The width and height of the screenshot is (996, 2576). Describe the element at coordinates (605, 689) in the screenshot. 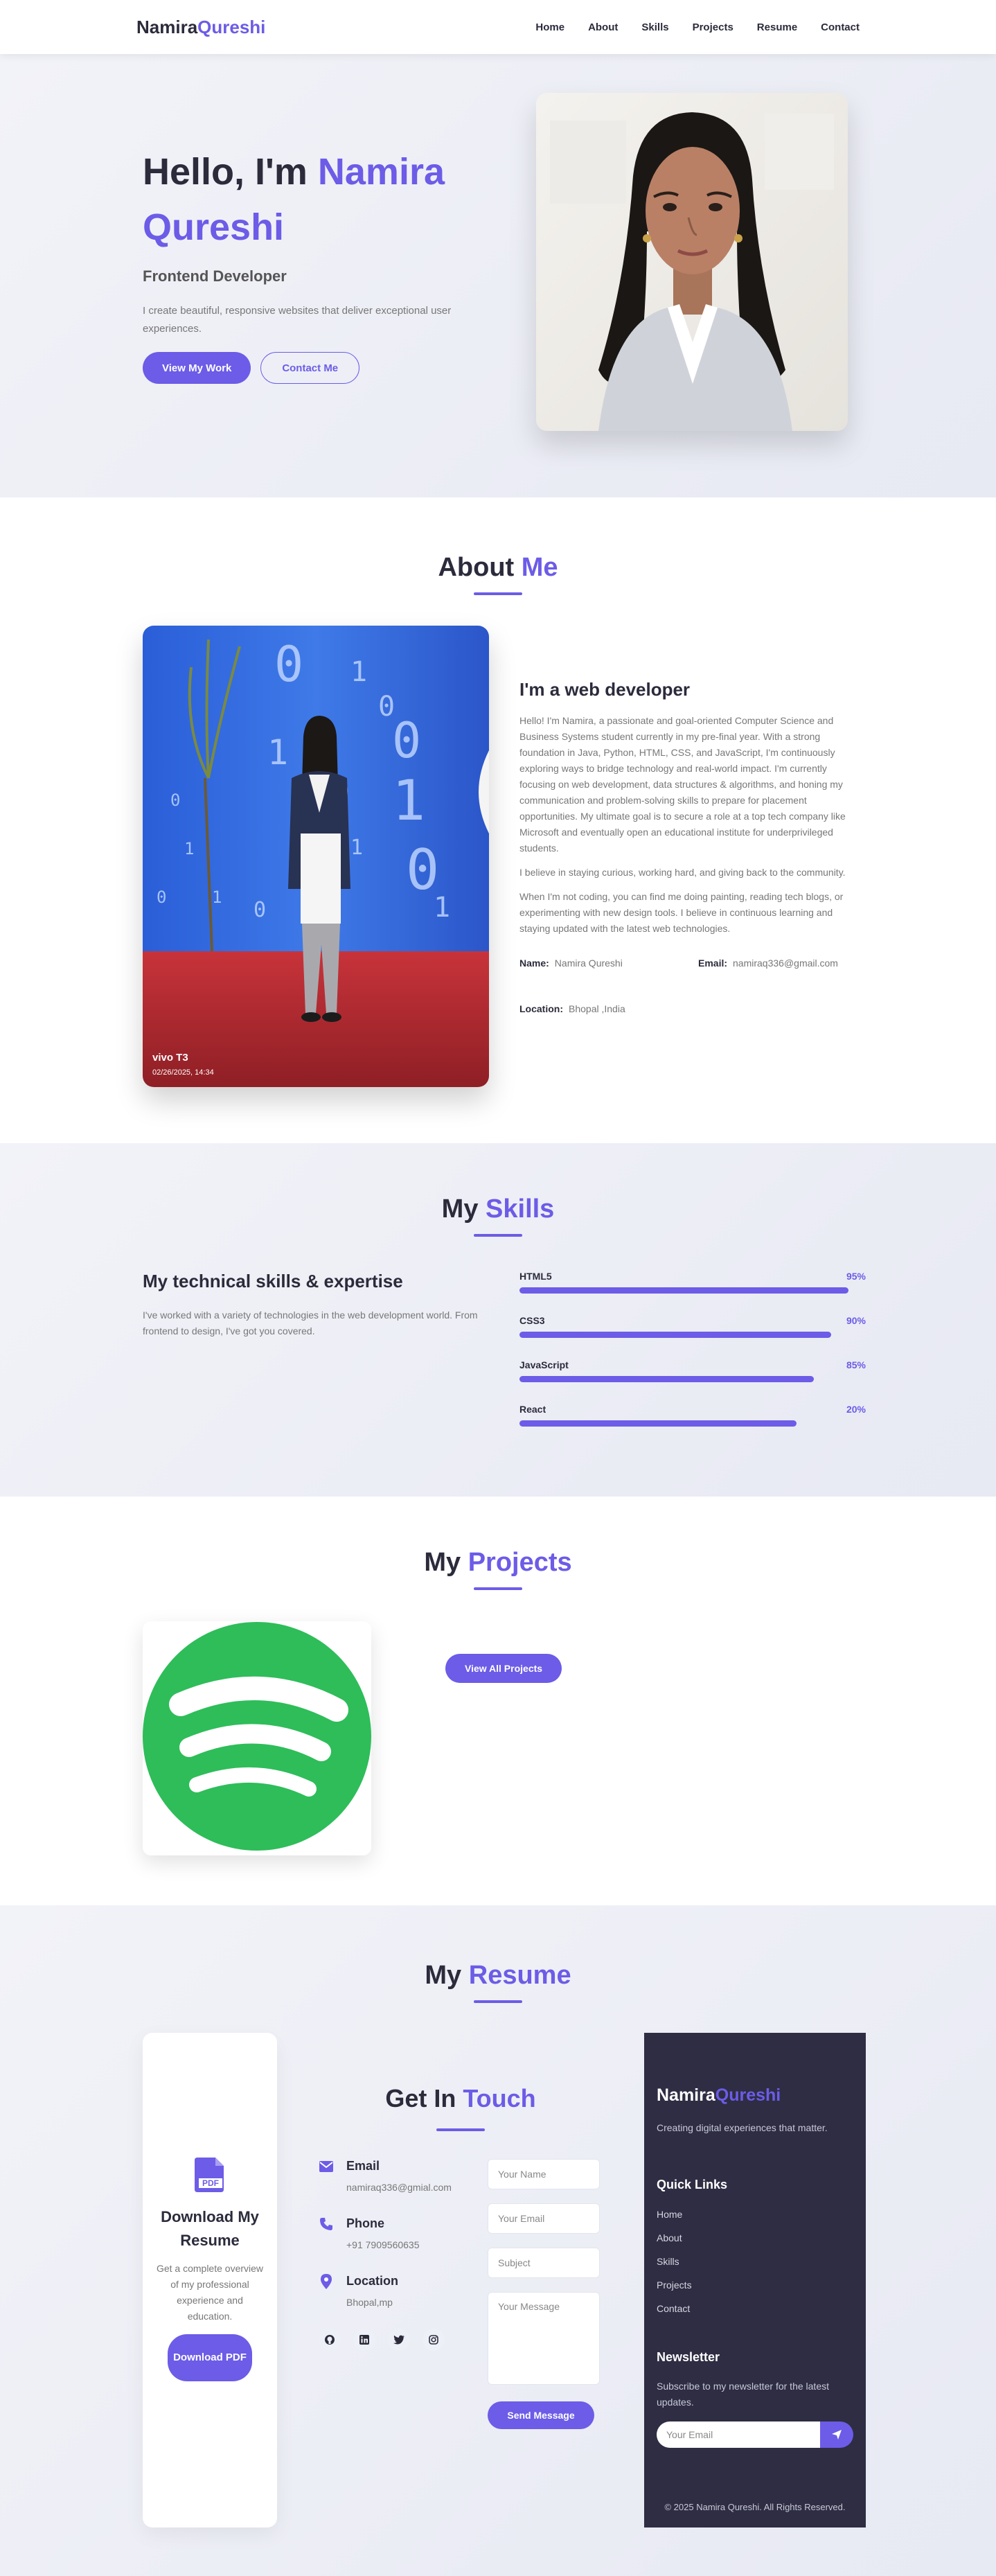

I see `about-heading: I'm a web developer` at that location.